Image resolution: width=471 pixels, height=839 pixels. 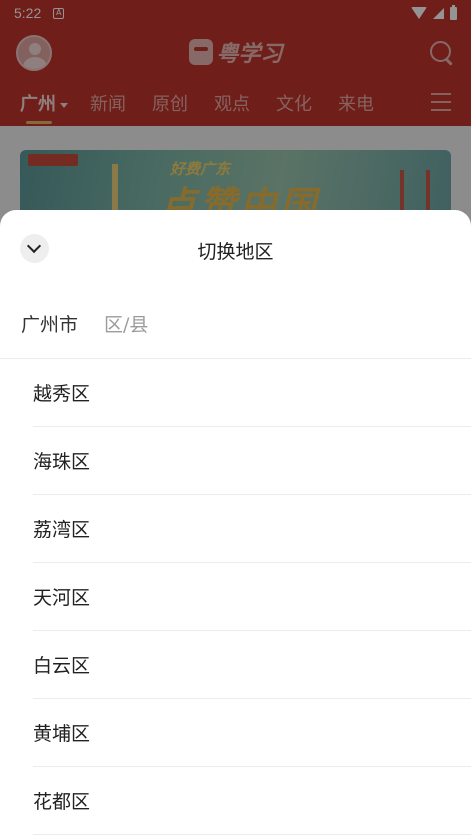 What do you see at coordinates (252, 801) in the screenshot?
I see `list-item: 花都区` at bounding box center [252, 801].